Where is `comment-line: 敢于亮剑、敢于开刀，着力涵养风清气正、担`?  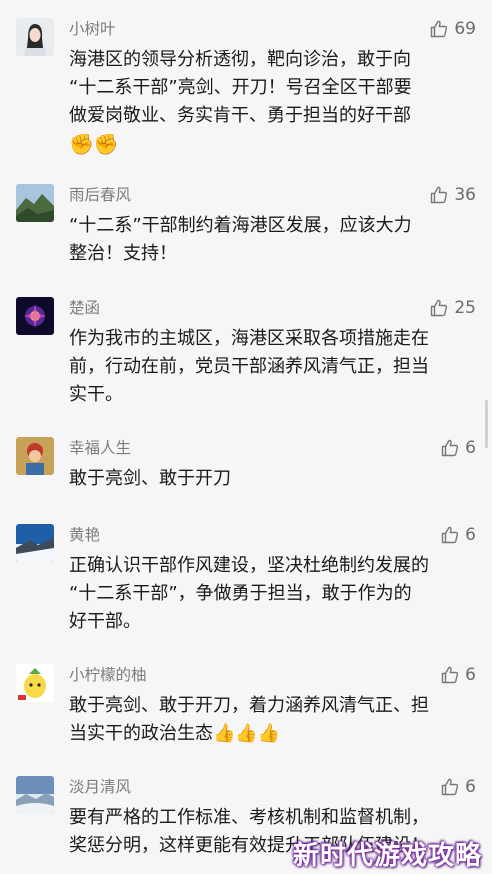
comment-line: 敢于亮剑、敢于开刀，着力涵养风清气正、担 is located at coordinates (249, 705).